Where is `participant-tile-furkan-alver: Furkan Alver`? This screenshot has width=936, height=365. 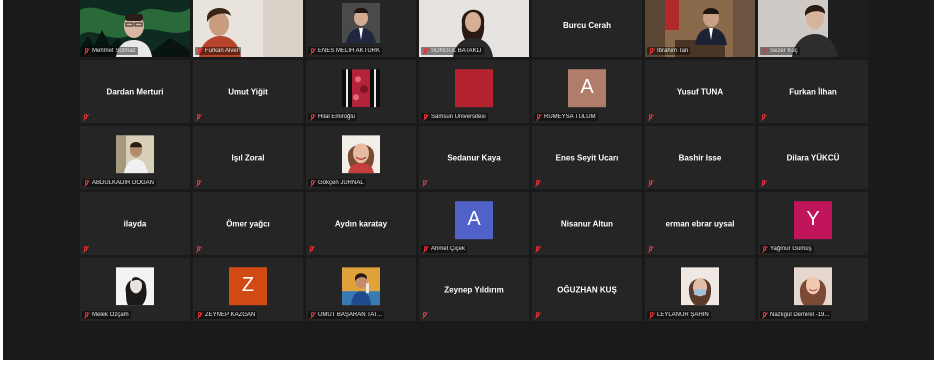
participant-tile-furkan-alver: Furkan Alver is located at coordinates (248, 28).